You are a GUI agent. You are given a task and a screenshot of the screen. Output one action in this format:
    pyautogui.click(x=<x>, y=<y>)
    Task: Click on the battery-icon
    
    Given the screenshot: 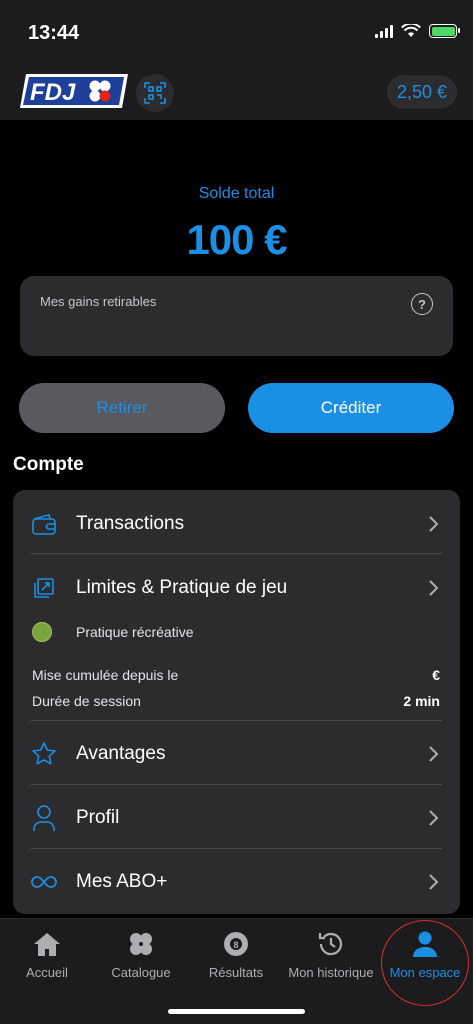 What is the action you would take?
    pyautogui.click(x=444, y=31)
    